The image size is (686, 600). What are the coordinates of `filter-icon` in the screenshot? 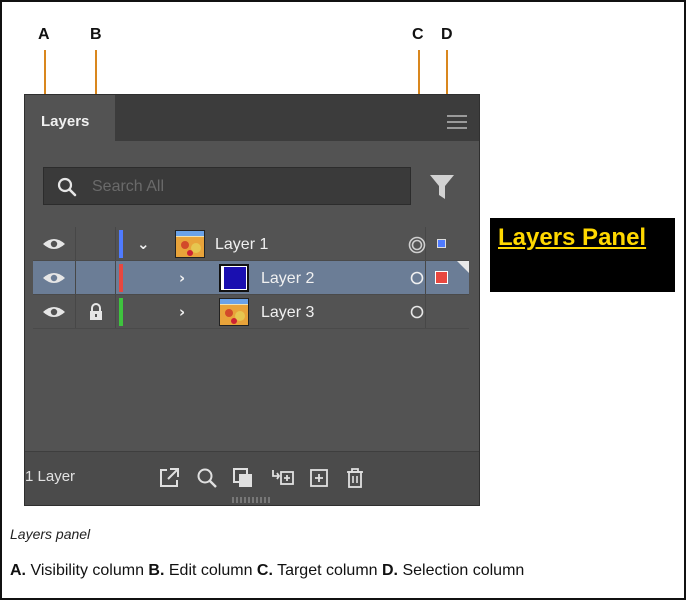 It's located at (442, 187).